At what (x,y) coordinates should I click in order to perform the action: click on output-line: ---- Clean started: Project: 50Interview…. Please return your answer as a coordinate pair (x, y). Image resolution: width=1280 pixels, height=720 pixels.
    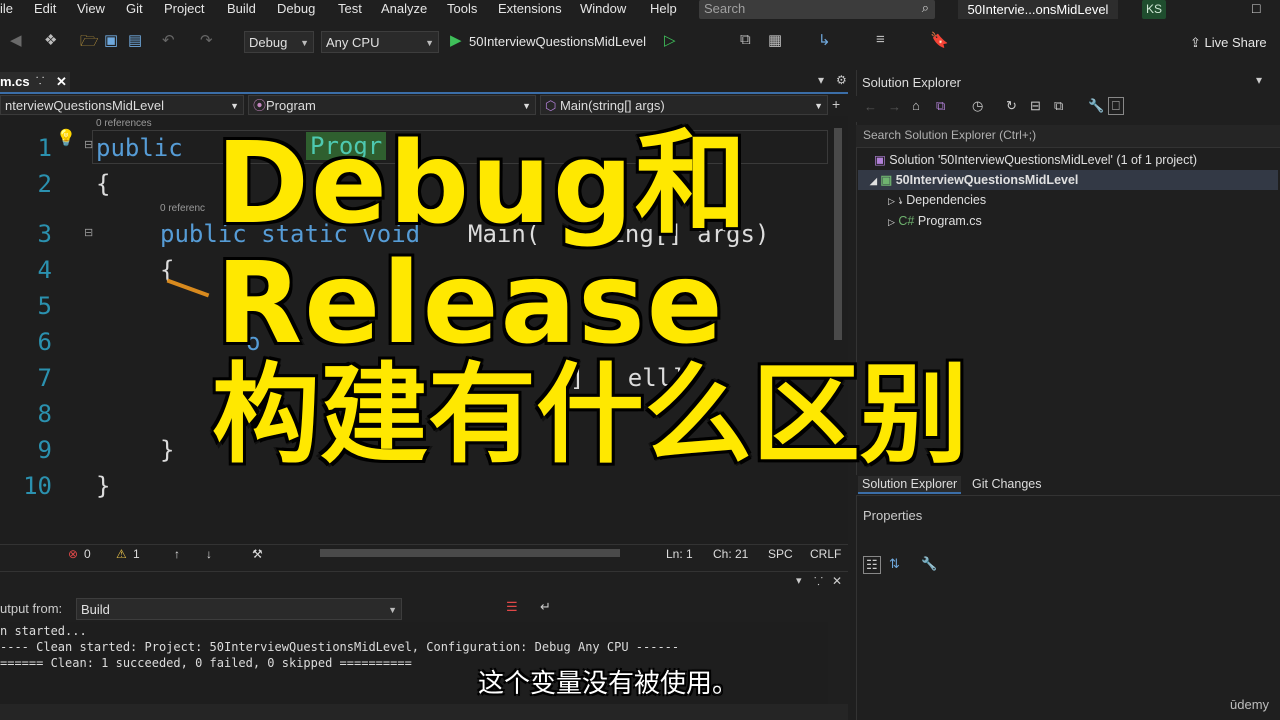
    Looking at the image, I should click on (340, 647).